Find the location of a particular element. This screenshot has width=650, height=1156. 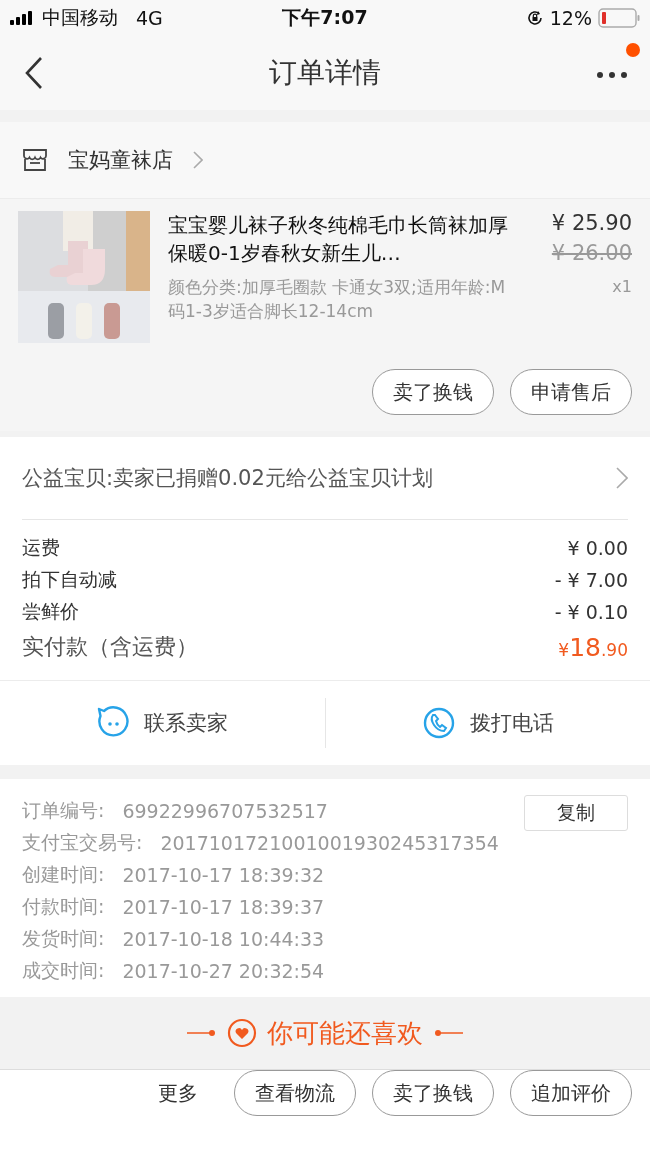

fee-value: - ¥ 7.00 is located at coordinates (591, 580).